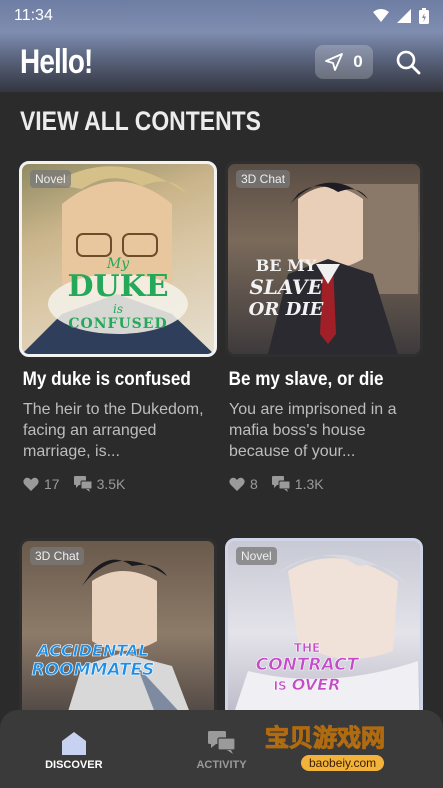 The image size is (443, 788). What do you see at coordinates (343, 763) in the screenshot?
I see `watermark-url: baobeiy.com` at bounding box center [343, 763].